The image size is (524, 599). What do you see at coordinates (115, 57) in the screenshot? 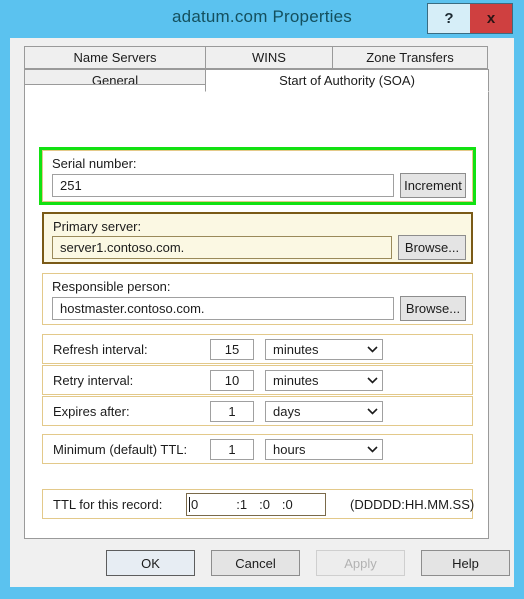
I see `tab-name-servers: Name Servers` at bounding box center [115, 57].